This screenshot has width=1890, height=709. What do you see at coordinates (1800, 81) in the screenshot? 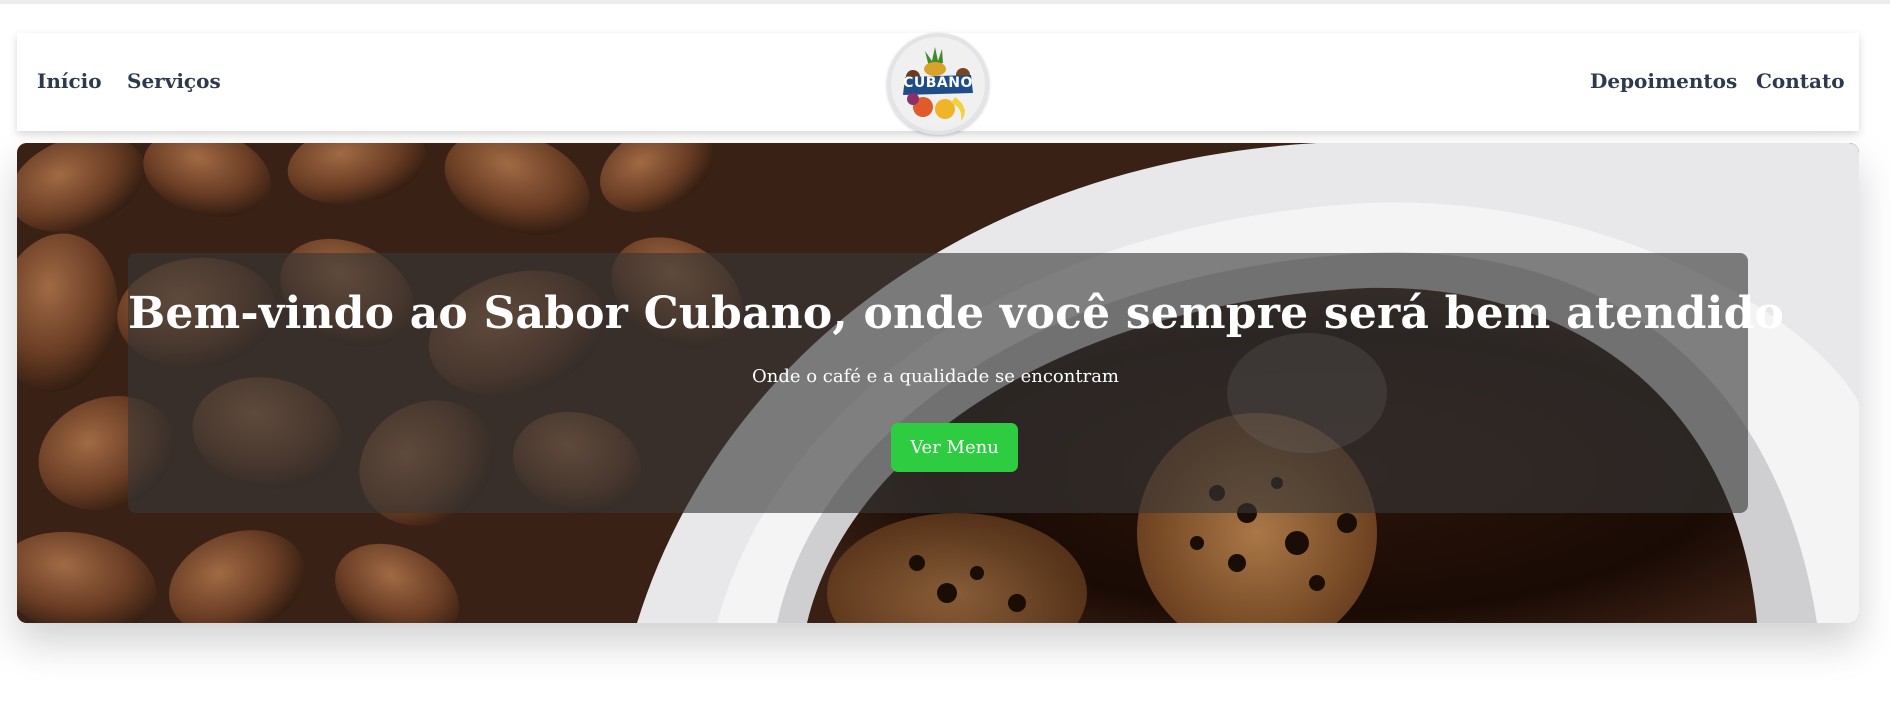
I see `nav-link-contato: Contato` at bounding box center [1800, 81].